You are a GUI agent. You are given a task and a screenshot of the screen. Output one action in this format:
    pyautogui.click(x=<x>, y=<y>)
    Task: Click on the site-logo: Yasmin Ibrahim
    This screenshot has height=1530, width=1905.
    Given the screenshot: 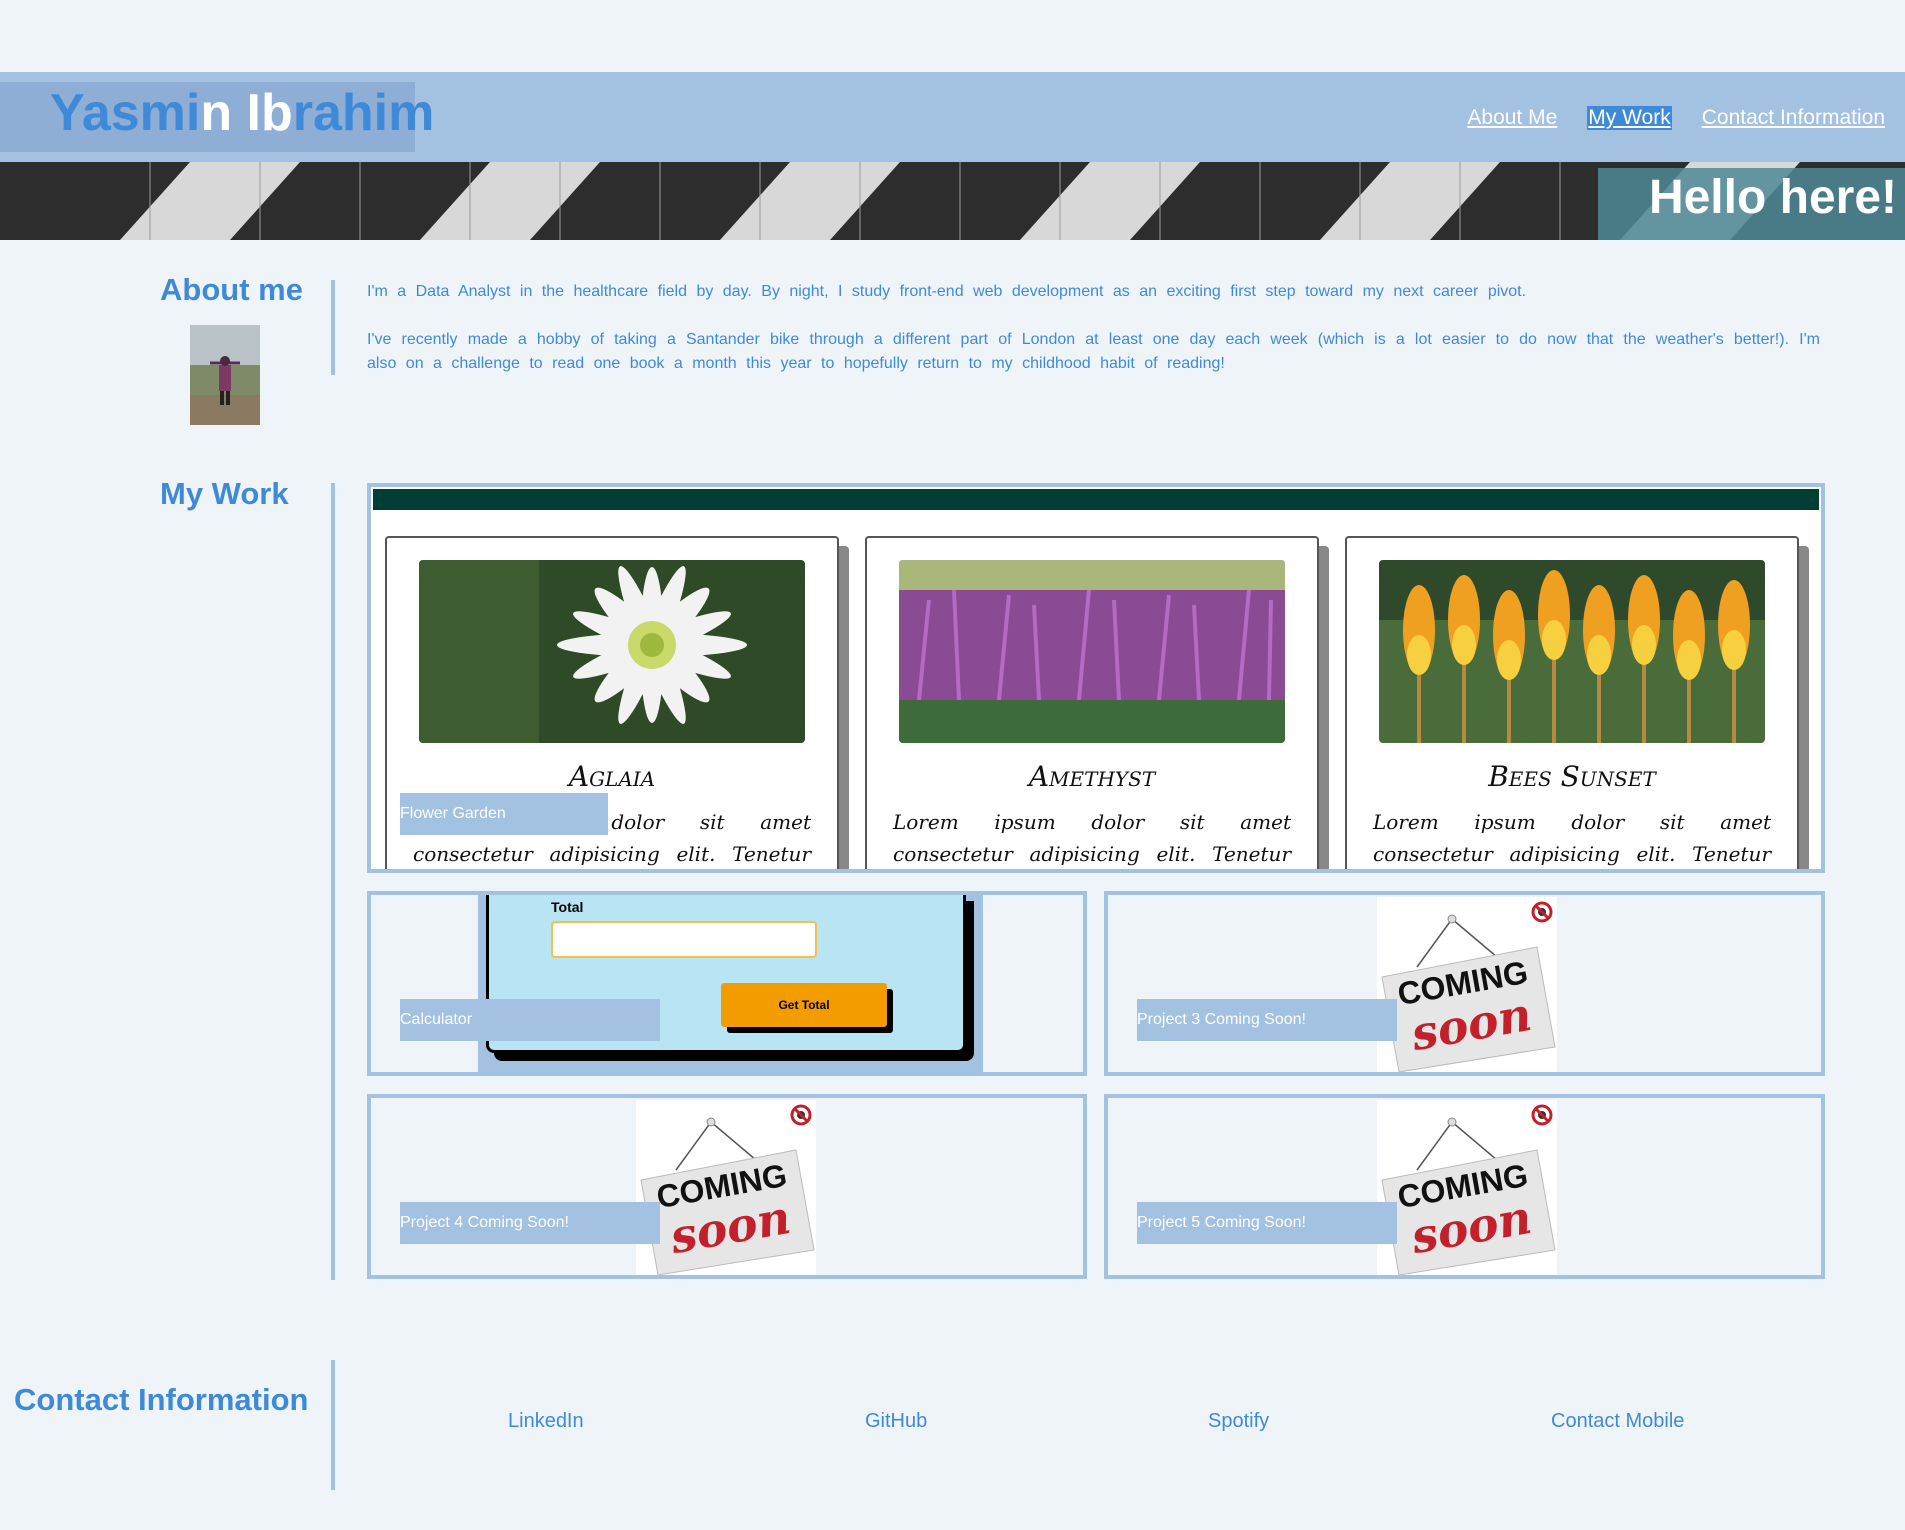 What is the action you would take?
    pyautogui.click(x=242, y=113)
    